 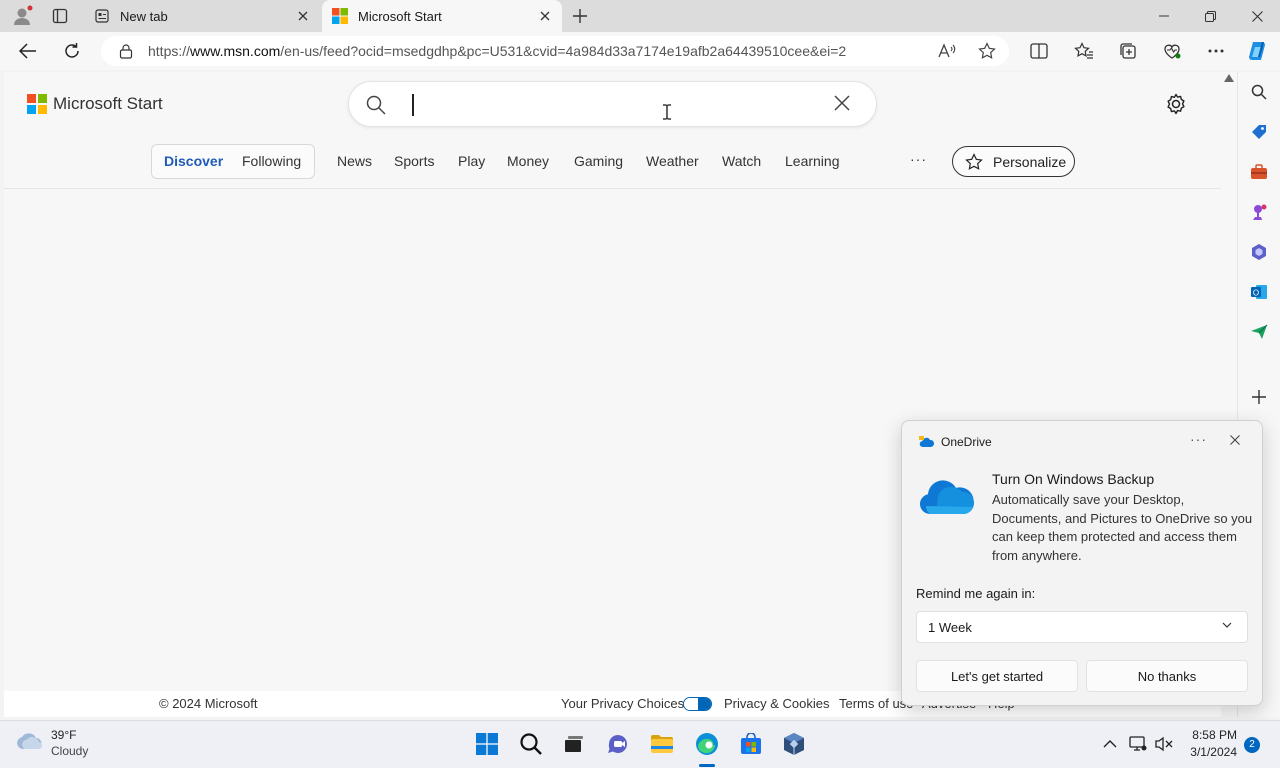 What do you see at coordinates (1039, 51) in the screenshot?
I see `split-screen-icon` at bounding box center [1039, 51].